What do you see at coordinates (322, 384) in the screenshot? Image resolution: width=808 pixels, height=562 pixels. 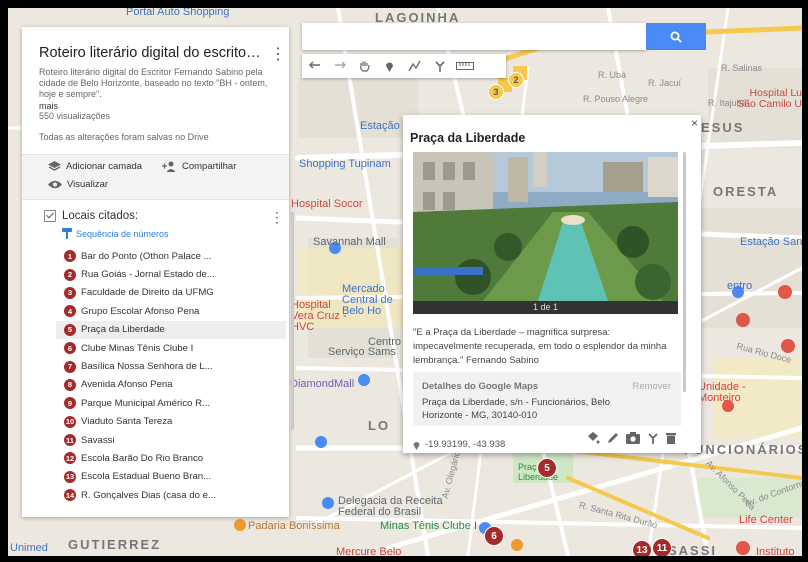 I see `map-label-diamond: DiamondMall` at bounding box center [322, 384].